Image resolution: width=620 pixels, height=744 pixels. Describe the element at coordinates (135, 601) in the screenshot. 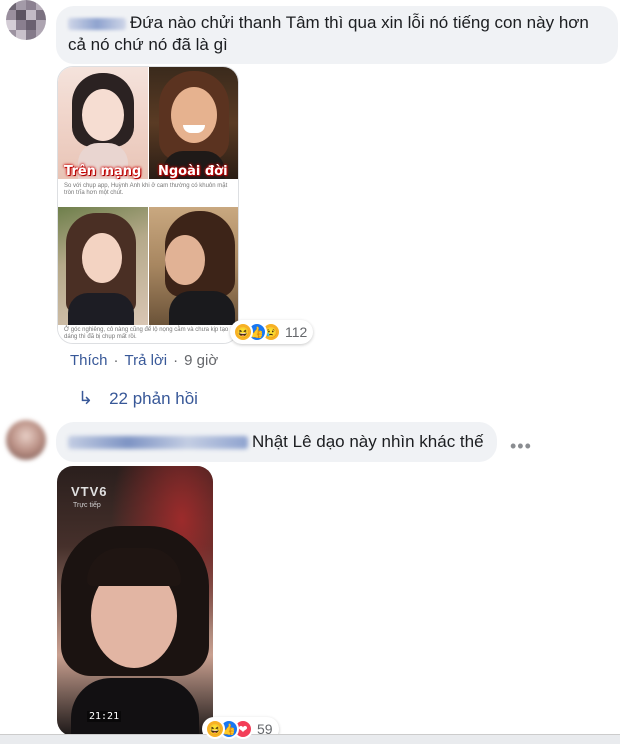

I see `comment-image: VTV6 Trực tiếp 21:21` at that location.